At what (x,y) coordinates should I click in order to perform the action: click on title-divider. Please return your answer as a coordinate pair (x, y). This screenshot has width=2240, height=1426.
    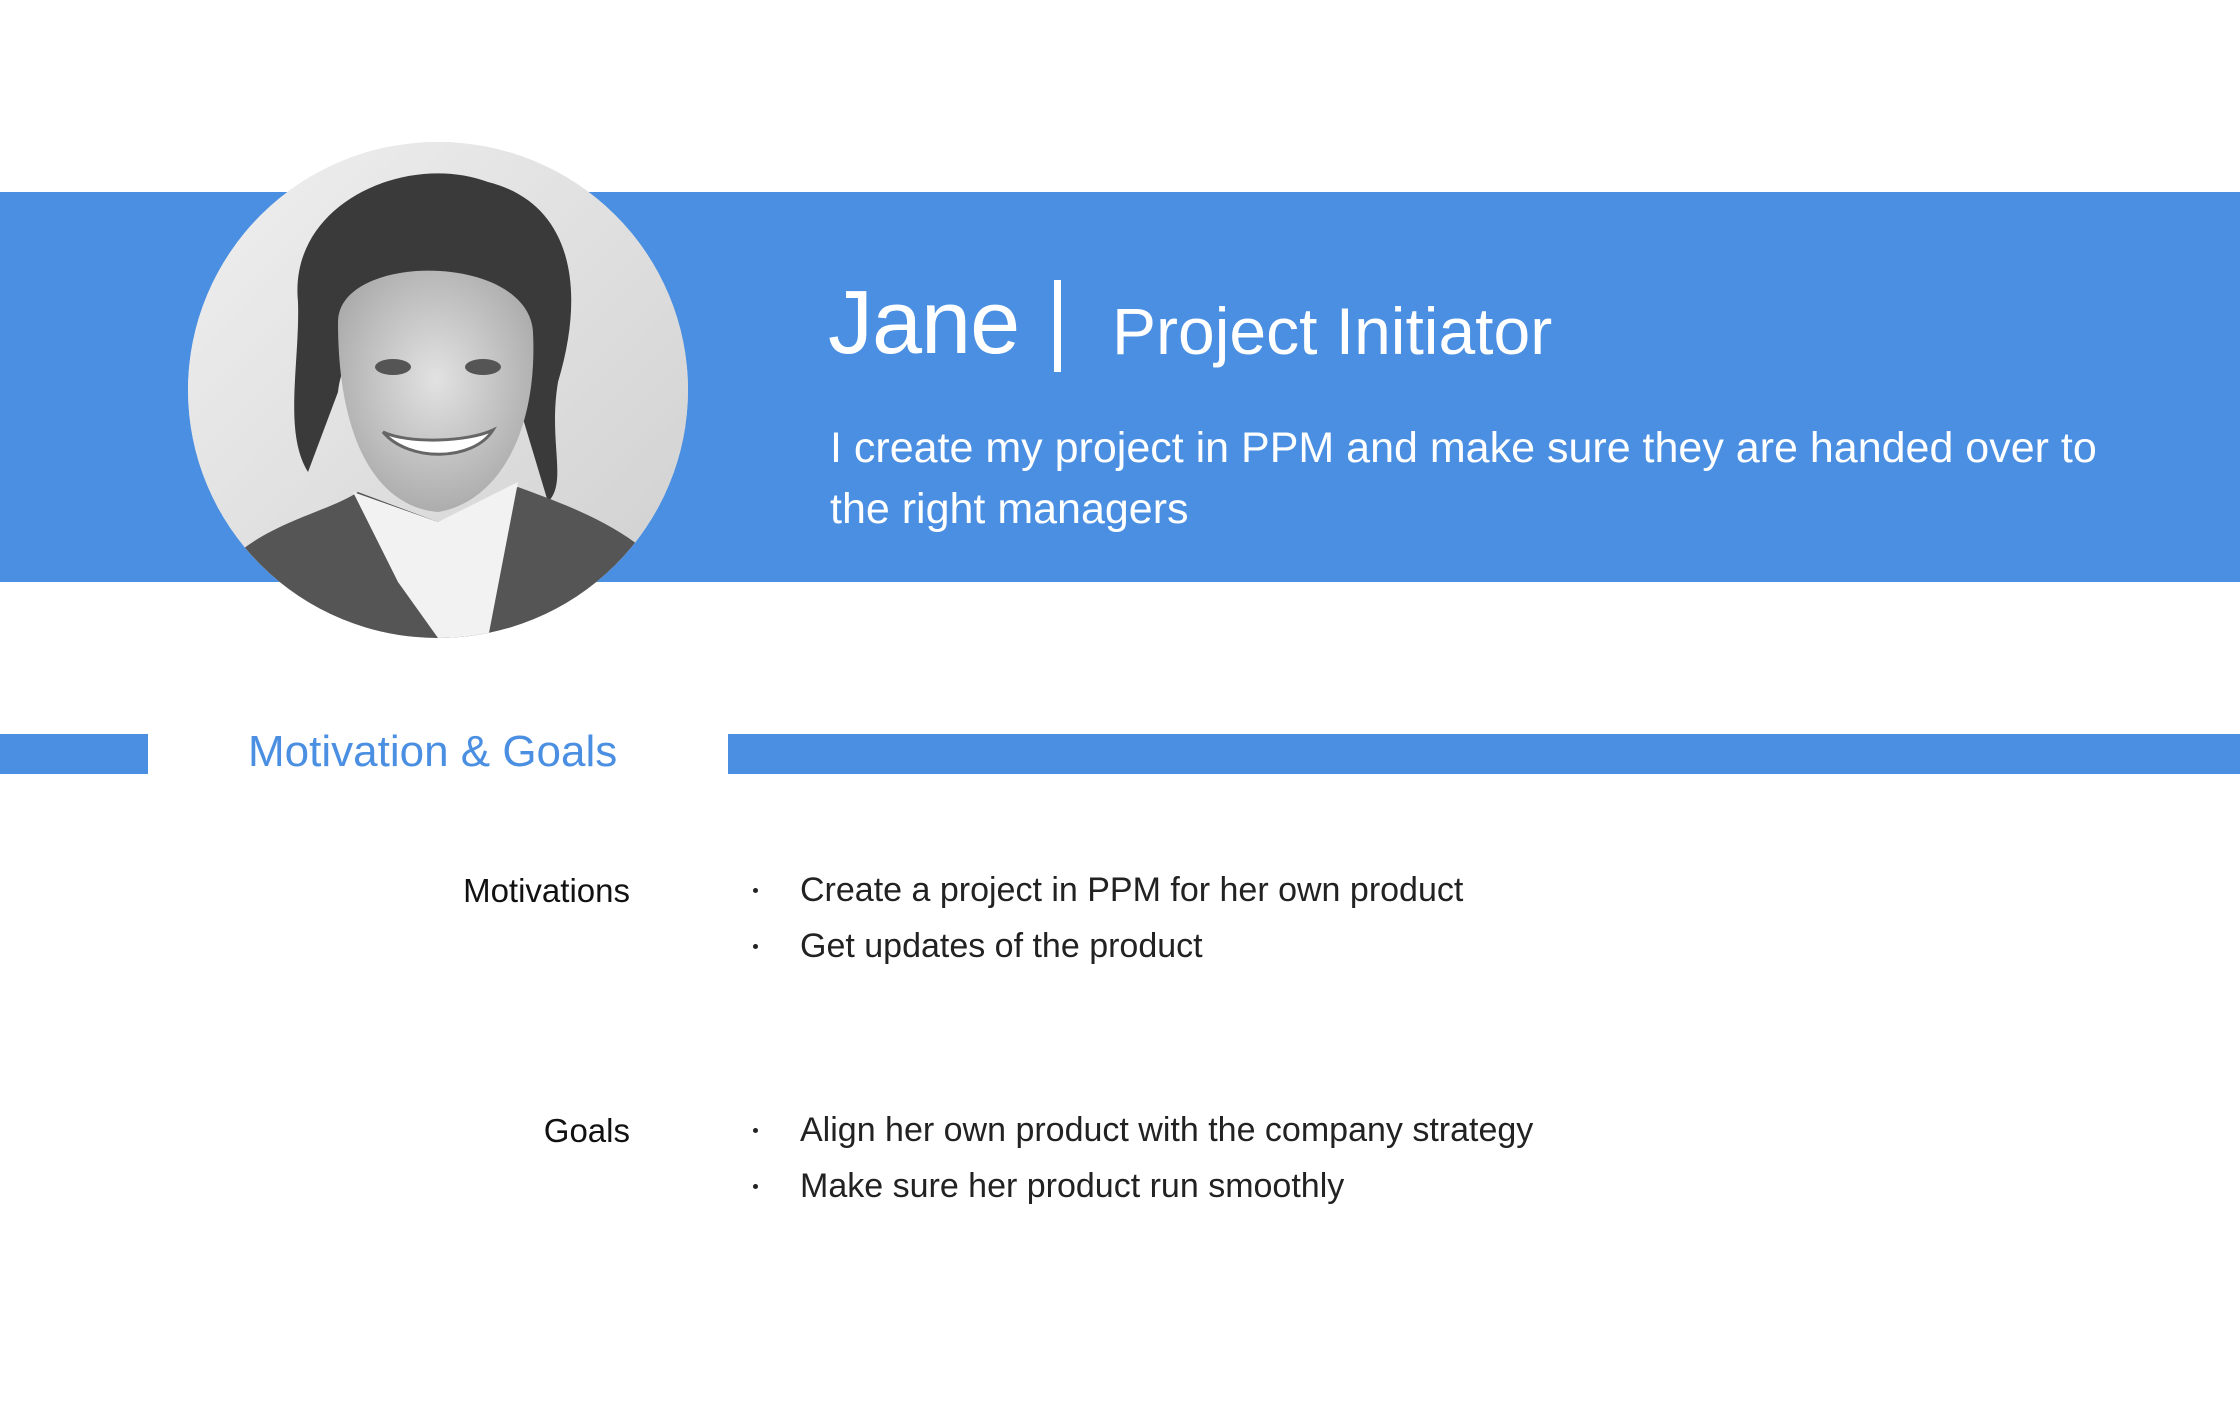
    Looking at the image, I should click on (1057, 326).